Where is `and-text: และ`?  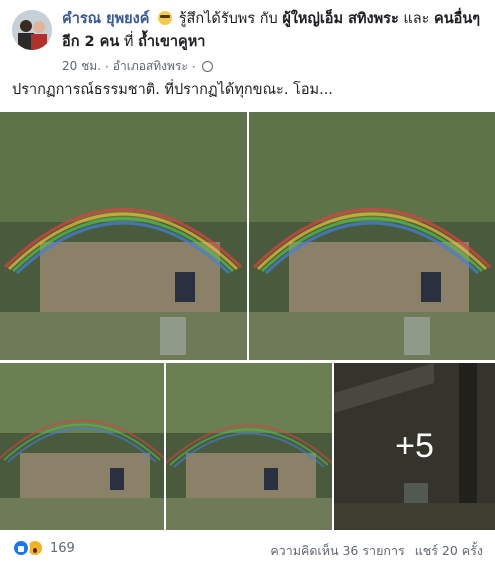 and-text: และ is located at coordinates (416, 19).